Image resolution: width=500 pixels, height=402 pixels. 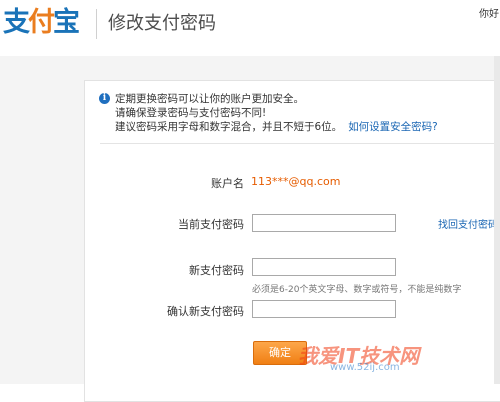 What do you see at coordinates (229, 127) in the screenshot?
I see `notice-line-3-text: 建议密码采用字母和数字混合，并且不短于6位。` at bounding box center [229, 127].